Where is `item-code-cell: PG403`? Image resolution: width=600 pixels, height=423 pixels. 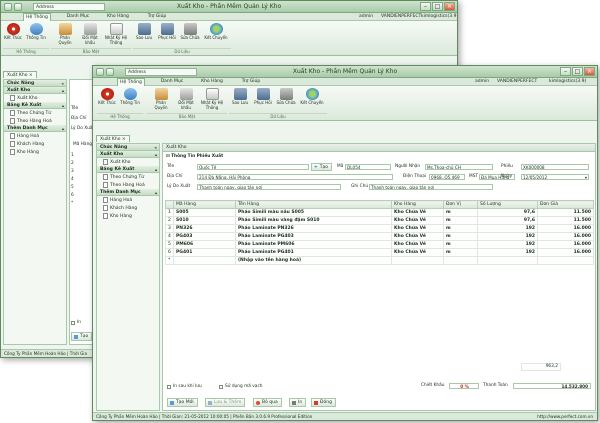 item-code-cell: PG403 is located at coordinates (204, 236).